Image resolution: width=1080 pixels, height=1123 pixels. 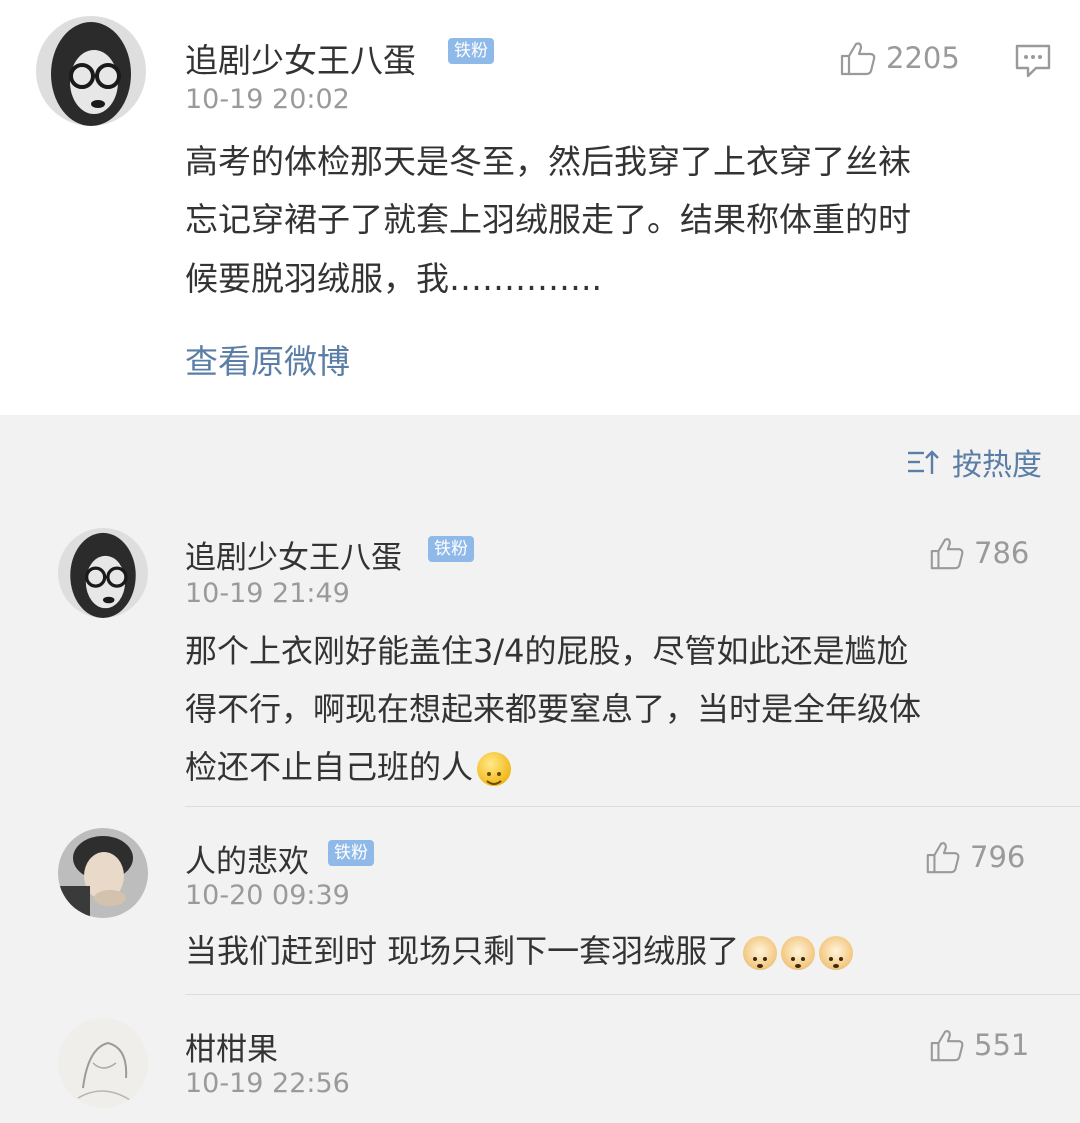 I want to click on comment-like-count: 796, so click(x=998, y=857).